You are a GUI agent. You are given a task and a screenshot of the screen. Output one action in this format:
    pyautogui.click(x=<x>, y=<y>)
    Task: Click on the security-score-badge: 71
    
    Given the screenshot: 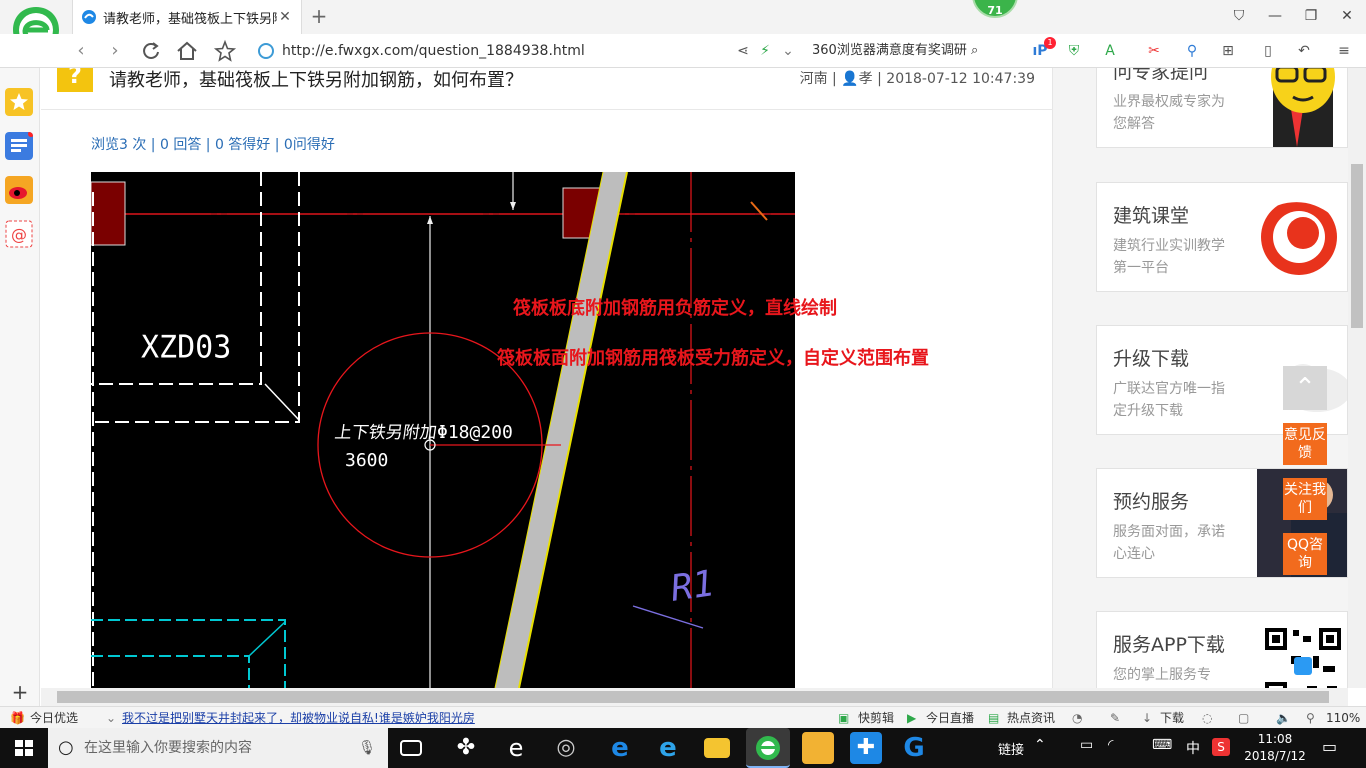 What is the action you would take?
    pyautogui.click(x=995, y=9)
    